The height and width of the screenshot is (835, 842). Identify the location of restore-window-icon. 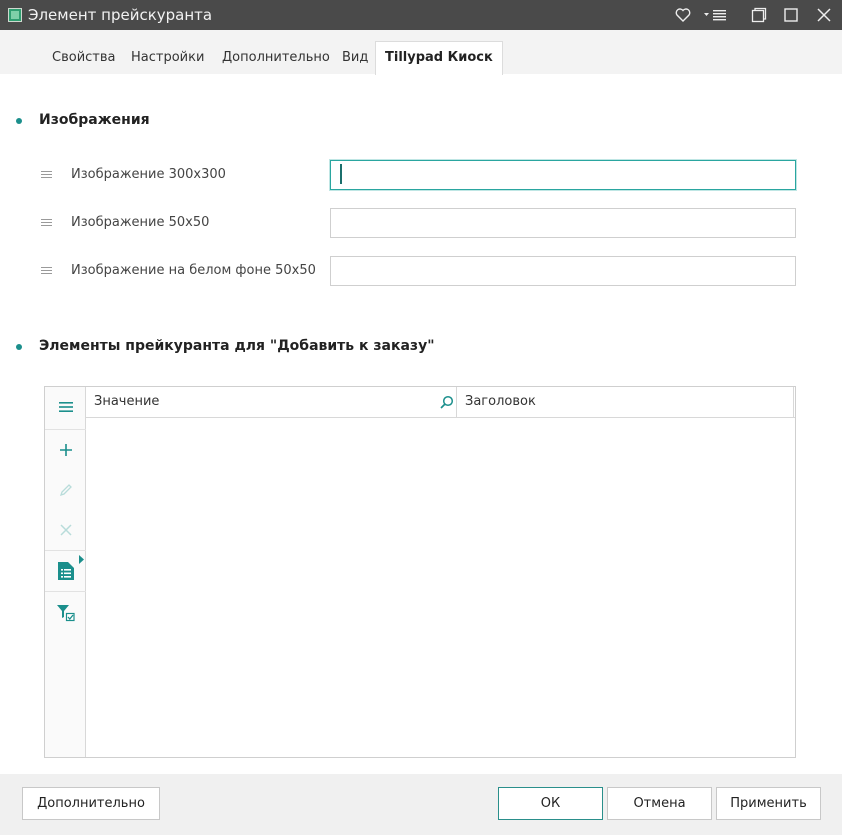
(759, 15).